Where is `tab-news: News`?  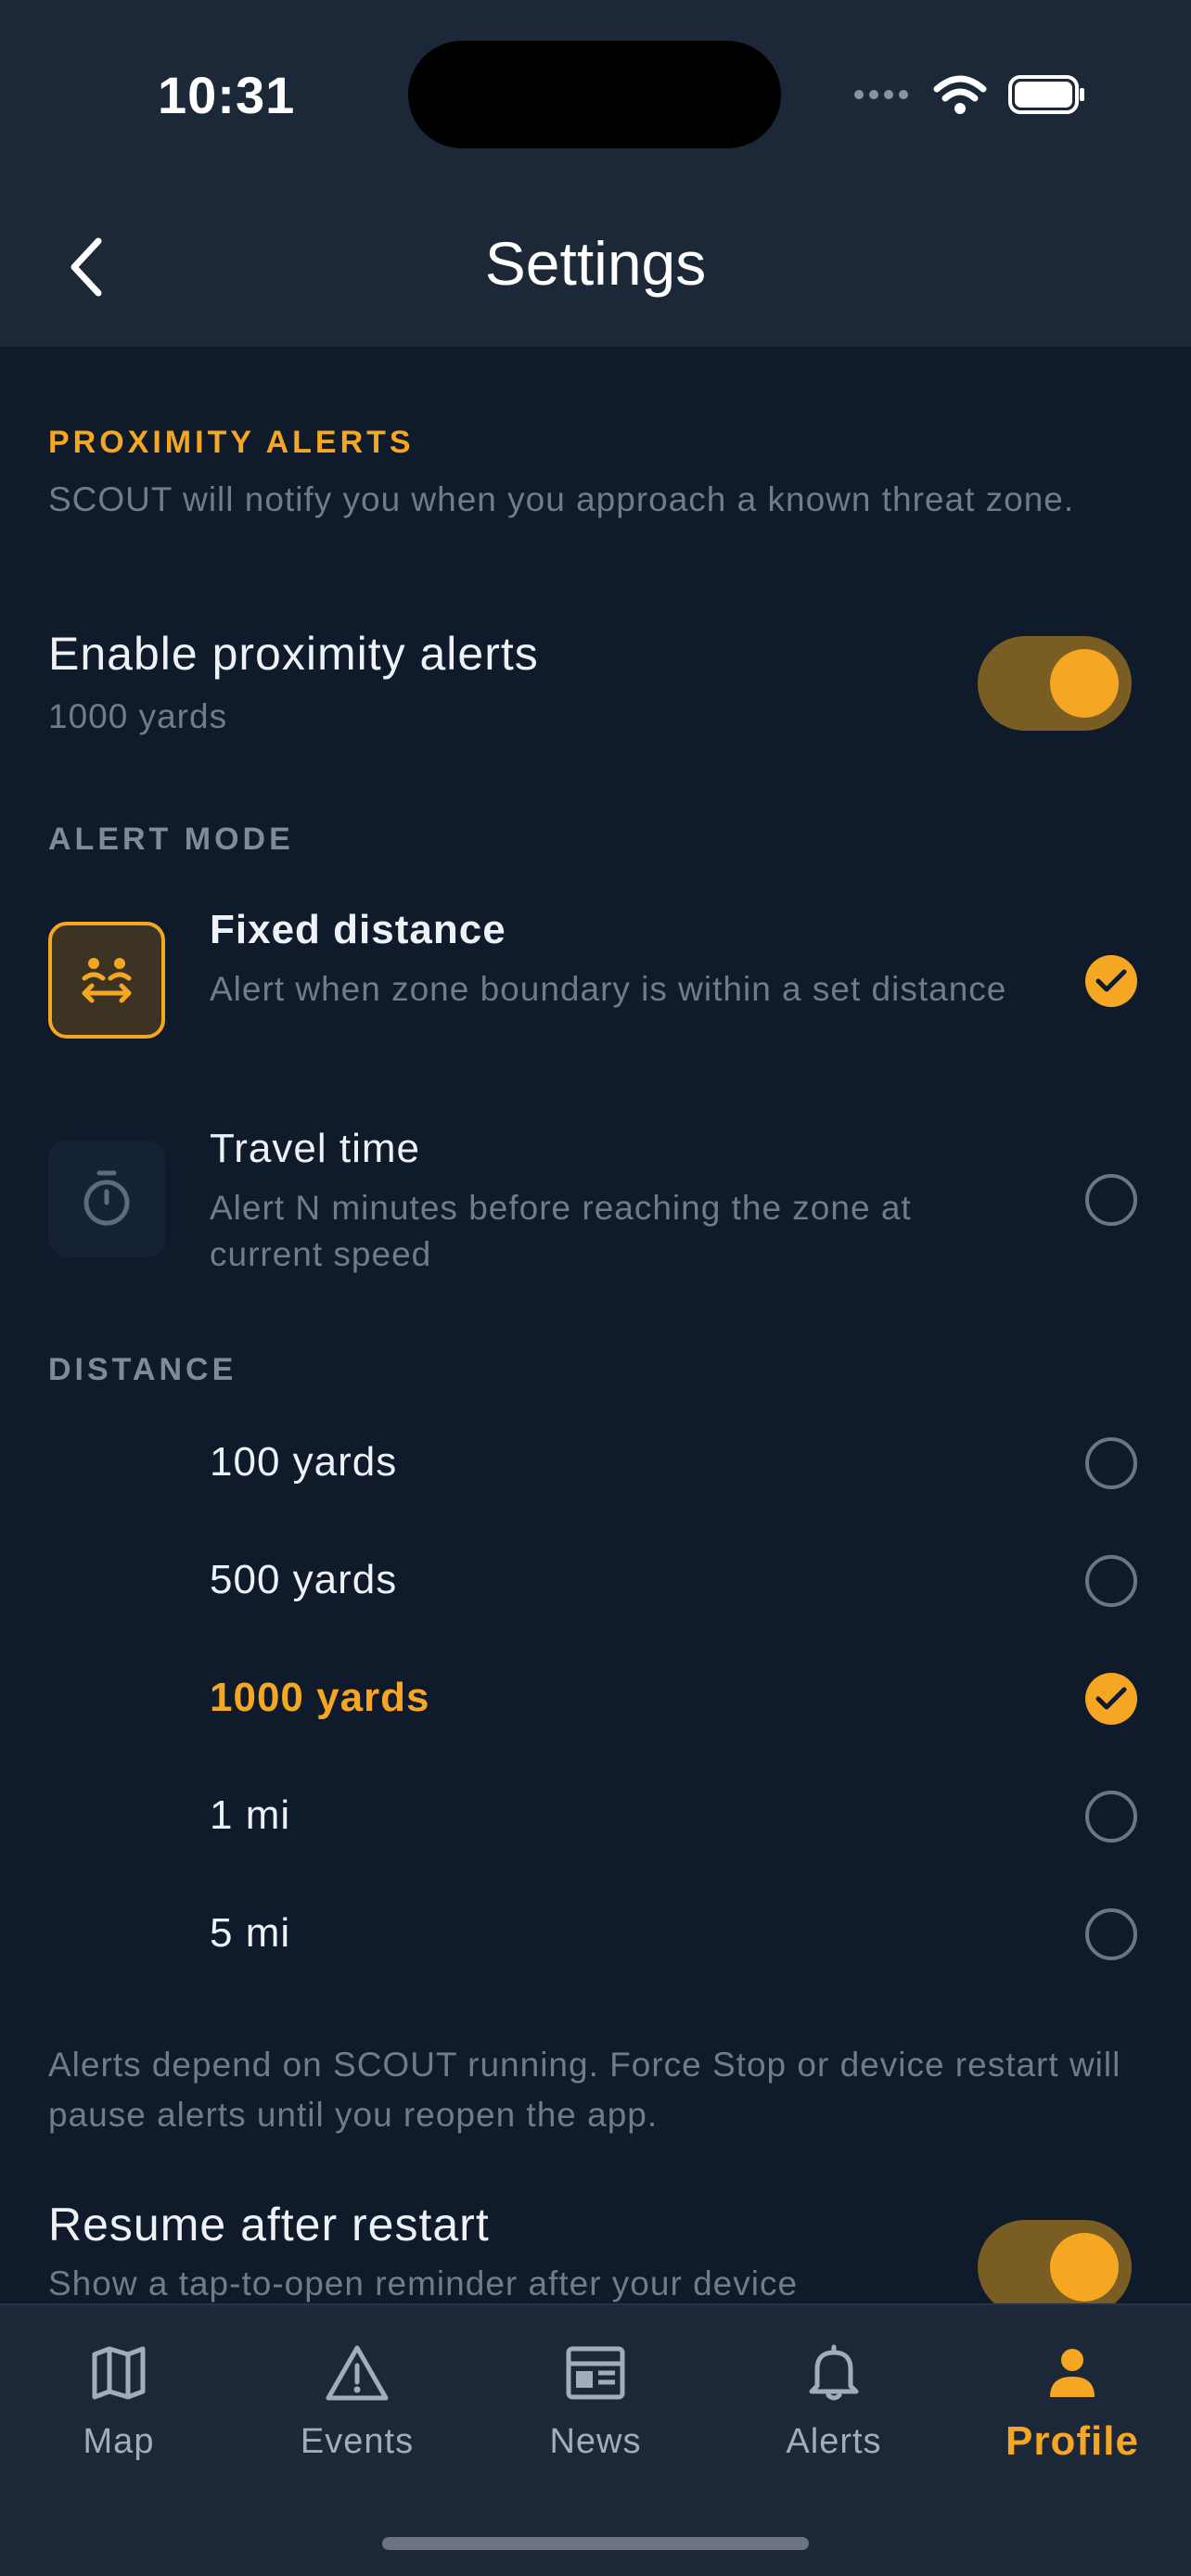 tab-news: News is located at coordinates (595, 2396).